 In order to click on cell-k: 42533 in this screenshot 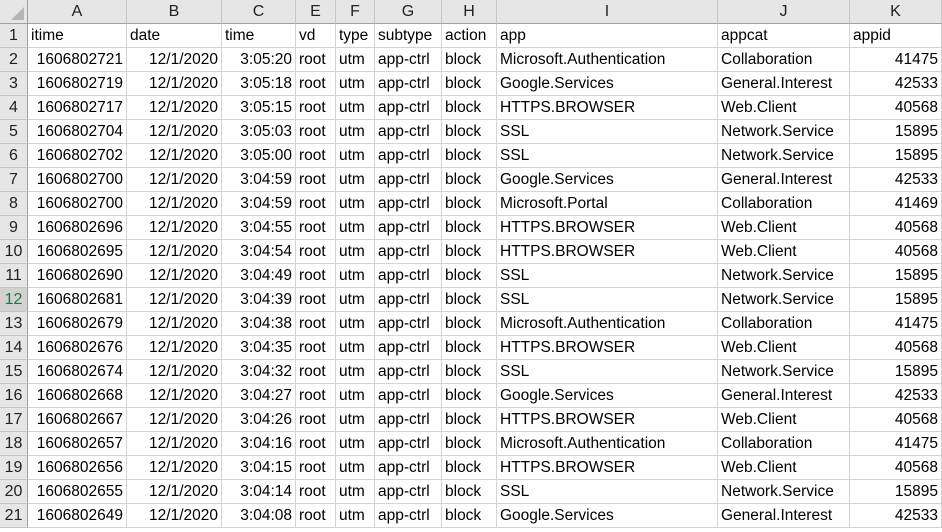, I will do `click(896, 180)`.